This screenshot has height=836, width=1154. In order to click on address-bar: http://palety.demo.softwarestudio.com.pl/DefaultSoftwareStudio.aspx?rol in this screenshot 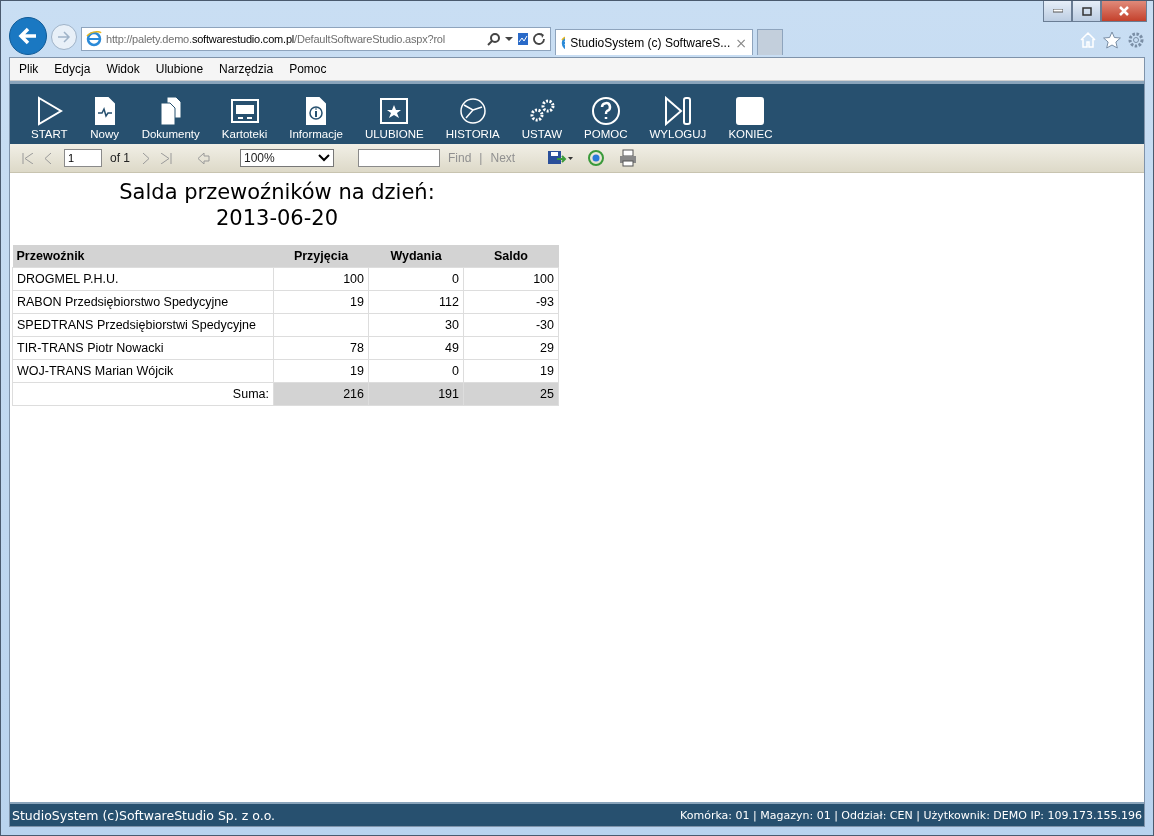, I will do `click(316, 39)`.